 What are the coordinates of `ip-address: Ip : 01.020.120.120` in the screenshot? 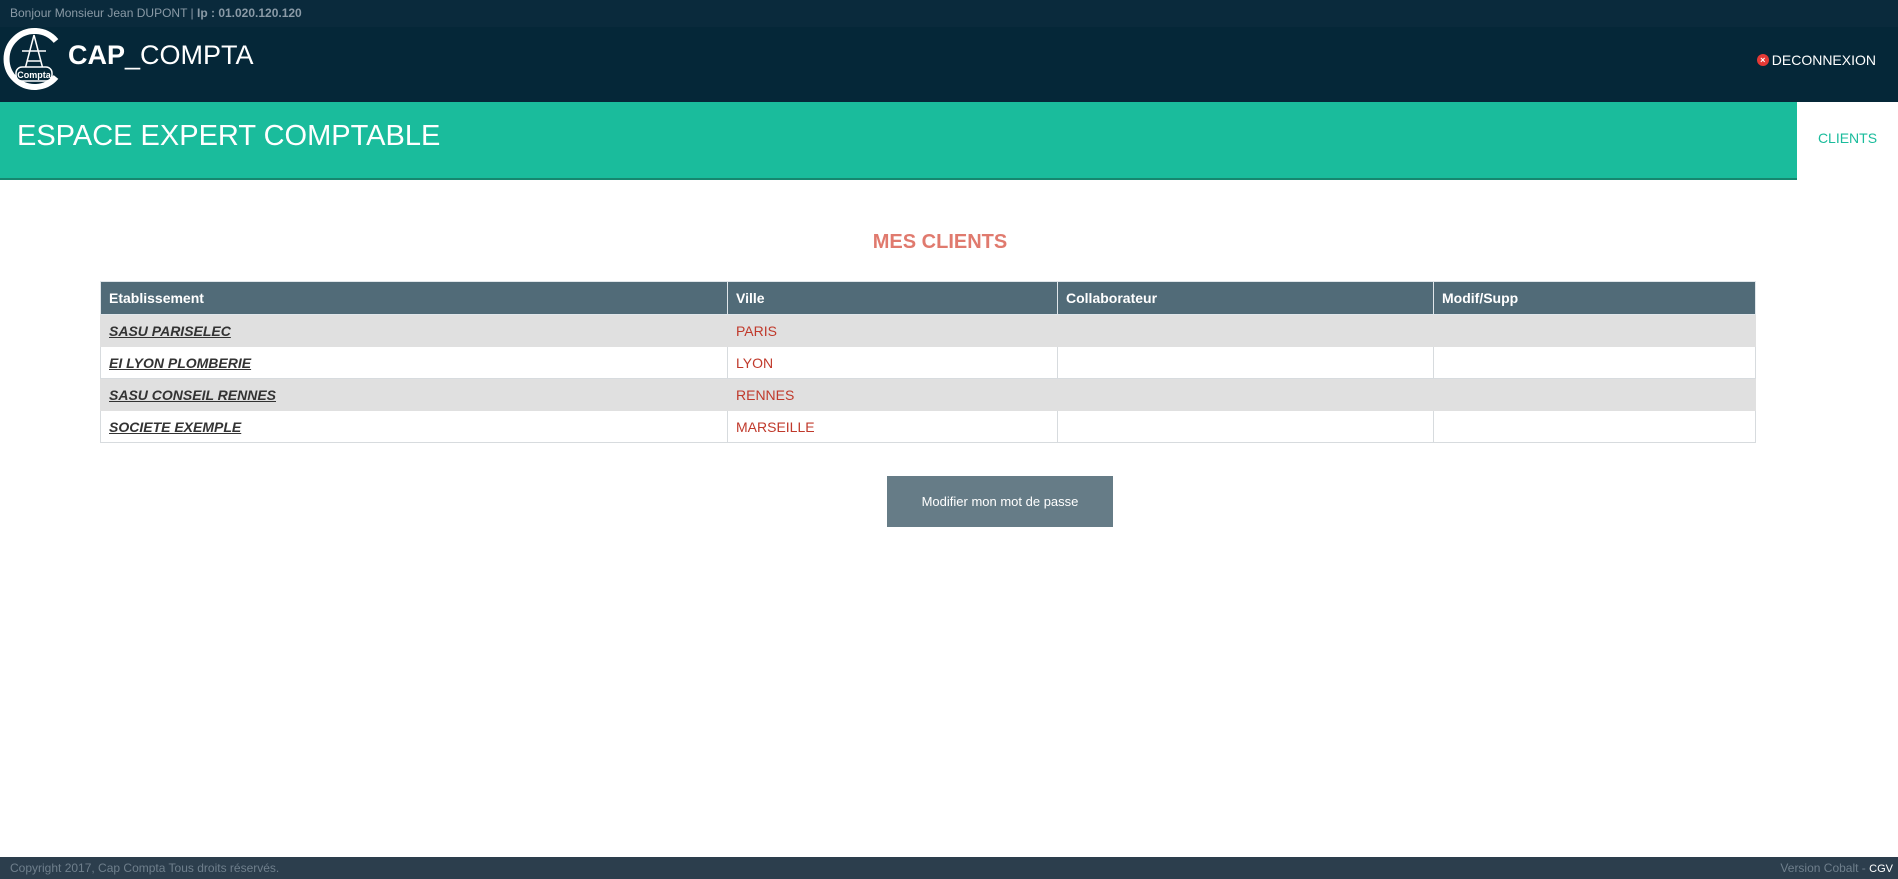 It's located at (249, 13).